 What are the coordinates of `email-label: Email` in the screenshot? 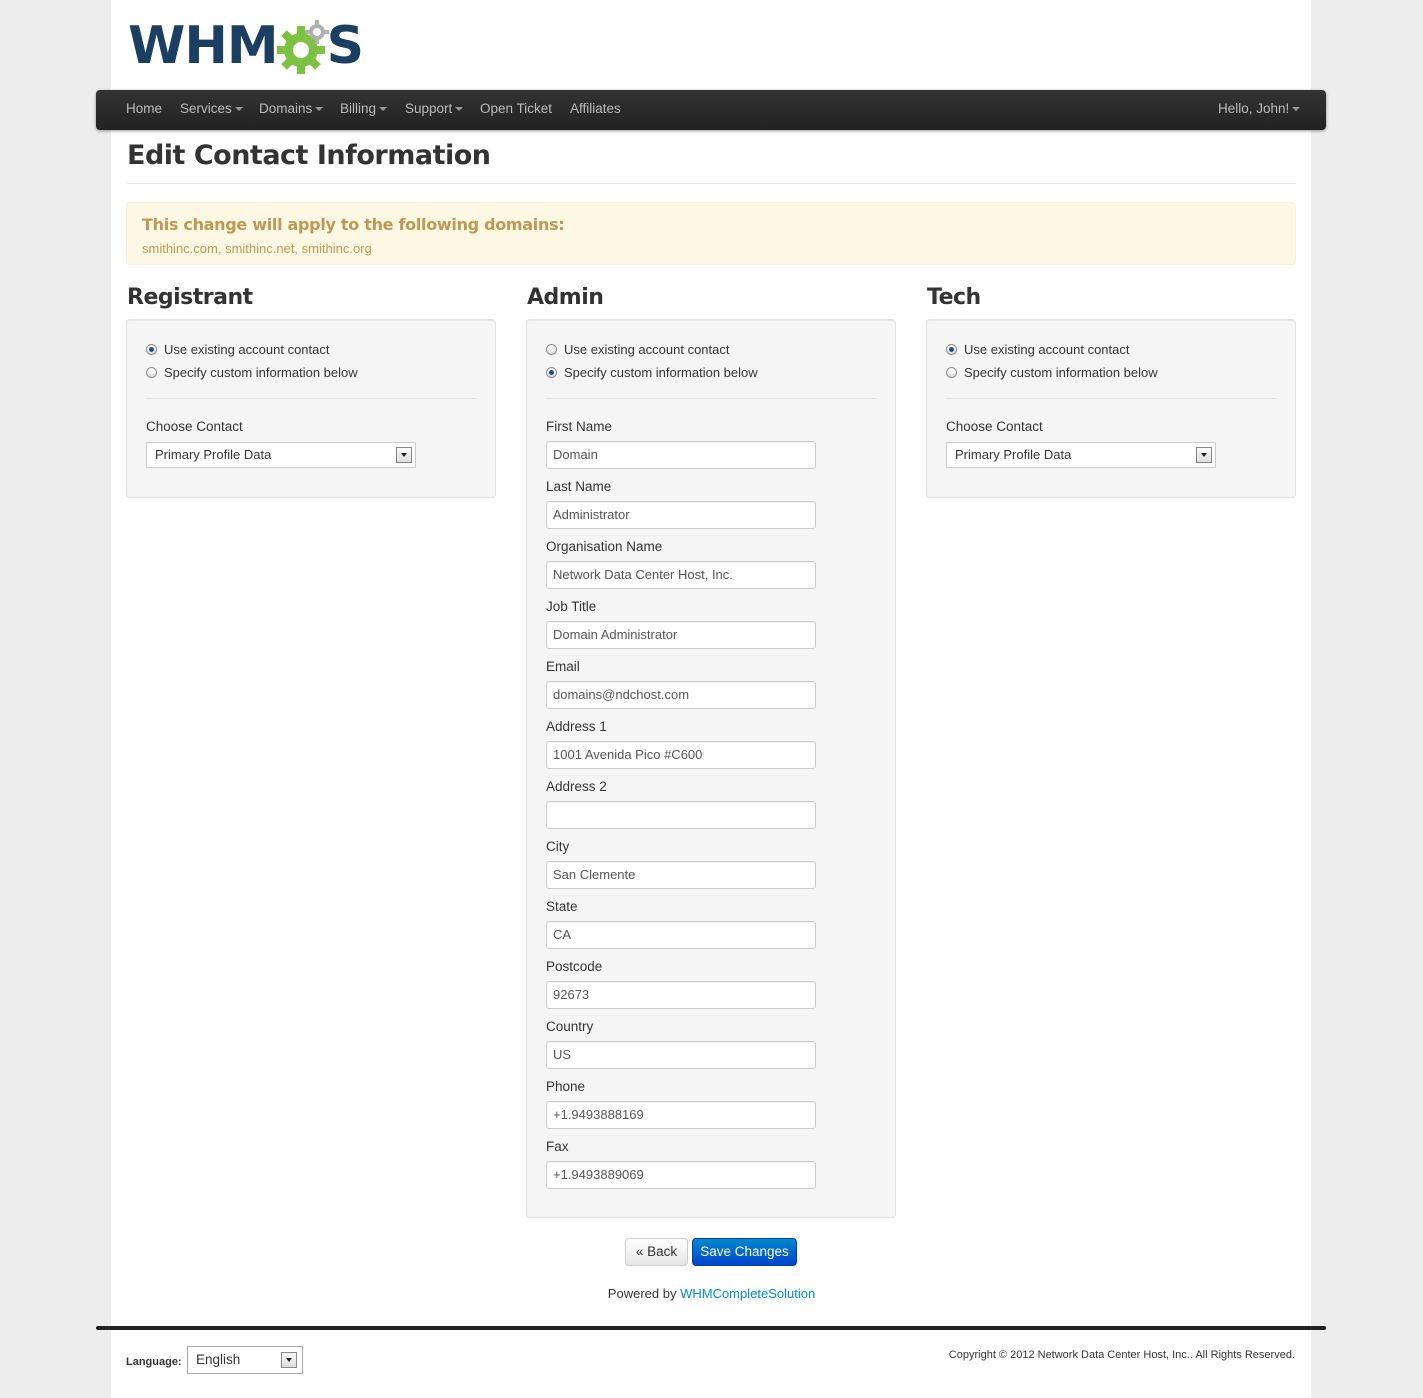 It's located at (563, 666).